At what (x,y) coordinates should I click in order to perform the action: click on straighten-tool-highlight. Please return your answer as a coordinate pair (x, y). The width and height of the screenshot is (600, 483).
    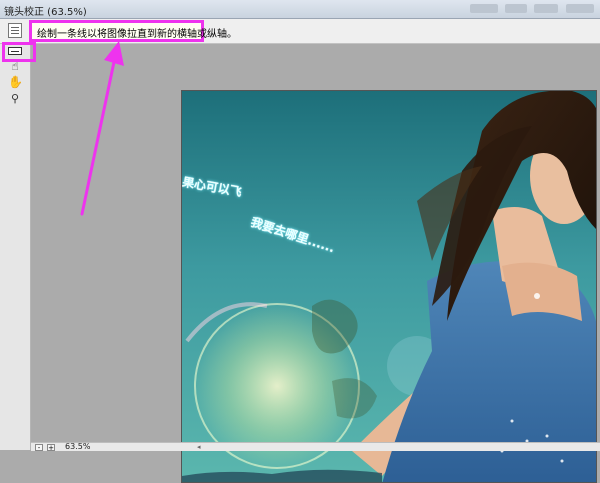
    Looking at the image, I should click on (19, 52).